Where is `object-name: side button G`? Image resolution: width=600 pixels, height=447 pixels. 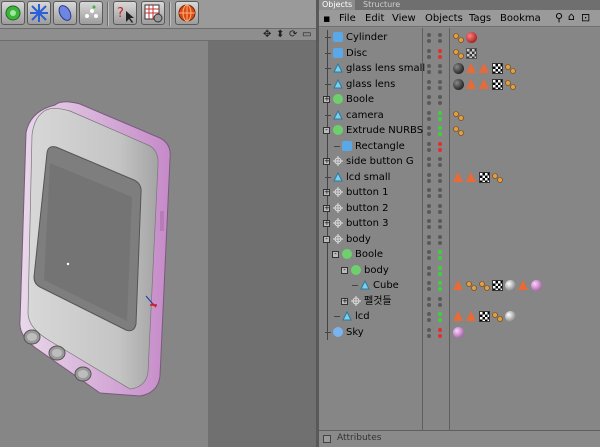 object-name: side button G is located at coordinates (380, 161).